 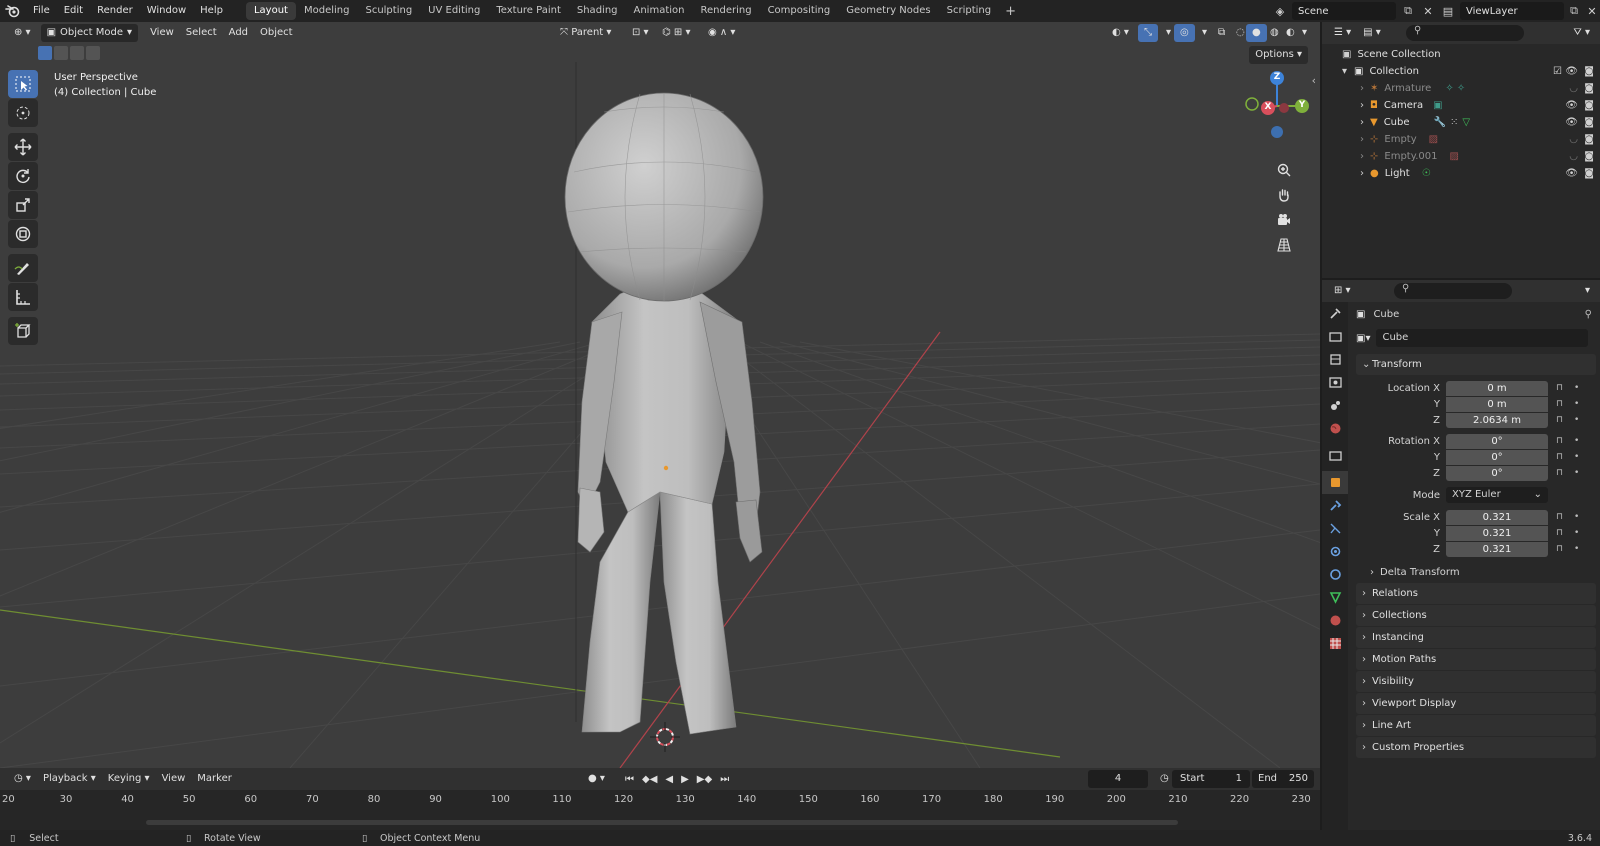 I want to click on rotation-x-field: 0°, so click(x=1497, y=441).